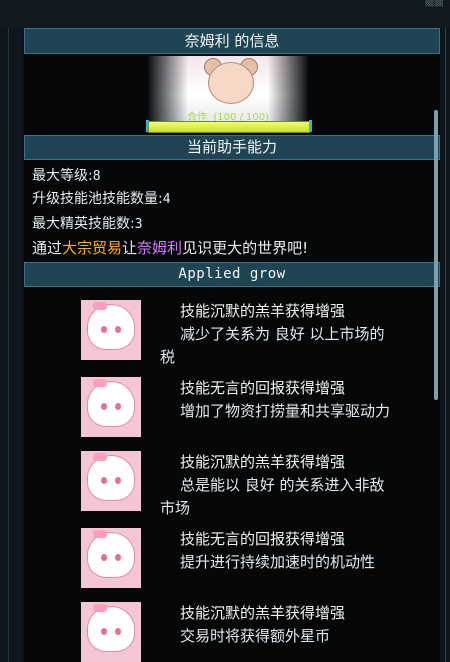  What do you see at coordinates (285, 411) in the screenshot?
I see `grow-desc: 增加了物资打捞量和共享驱动力` at bounding box center [285, 411].